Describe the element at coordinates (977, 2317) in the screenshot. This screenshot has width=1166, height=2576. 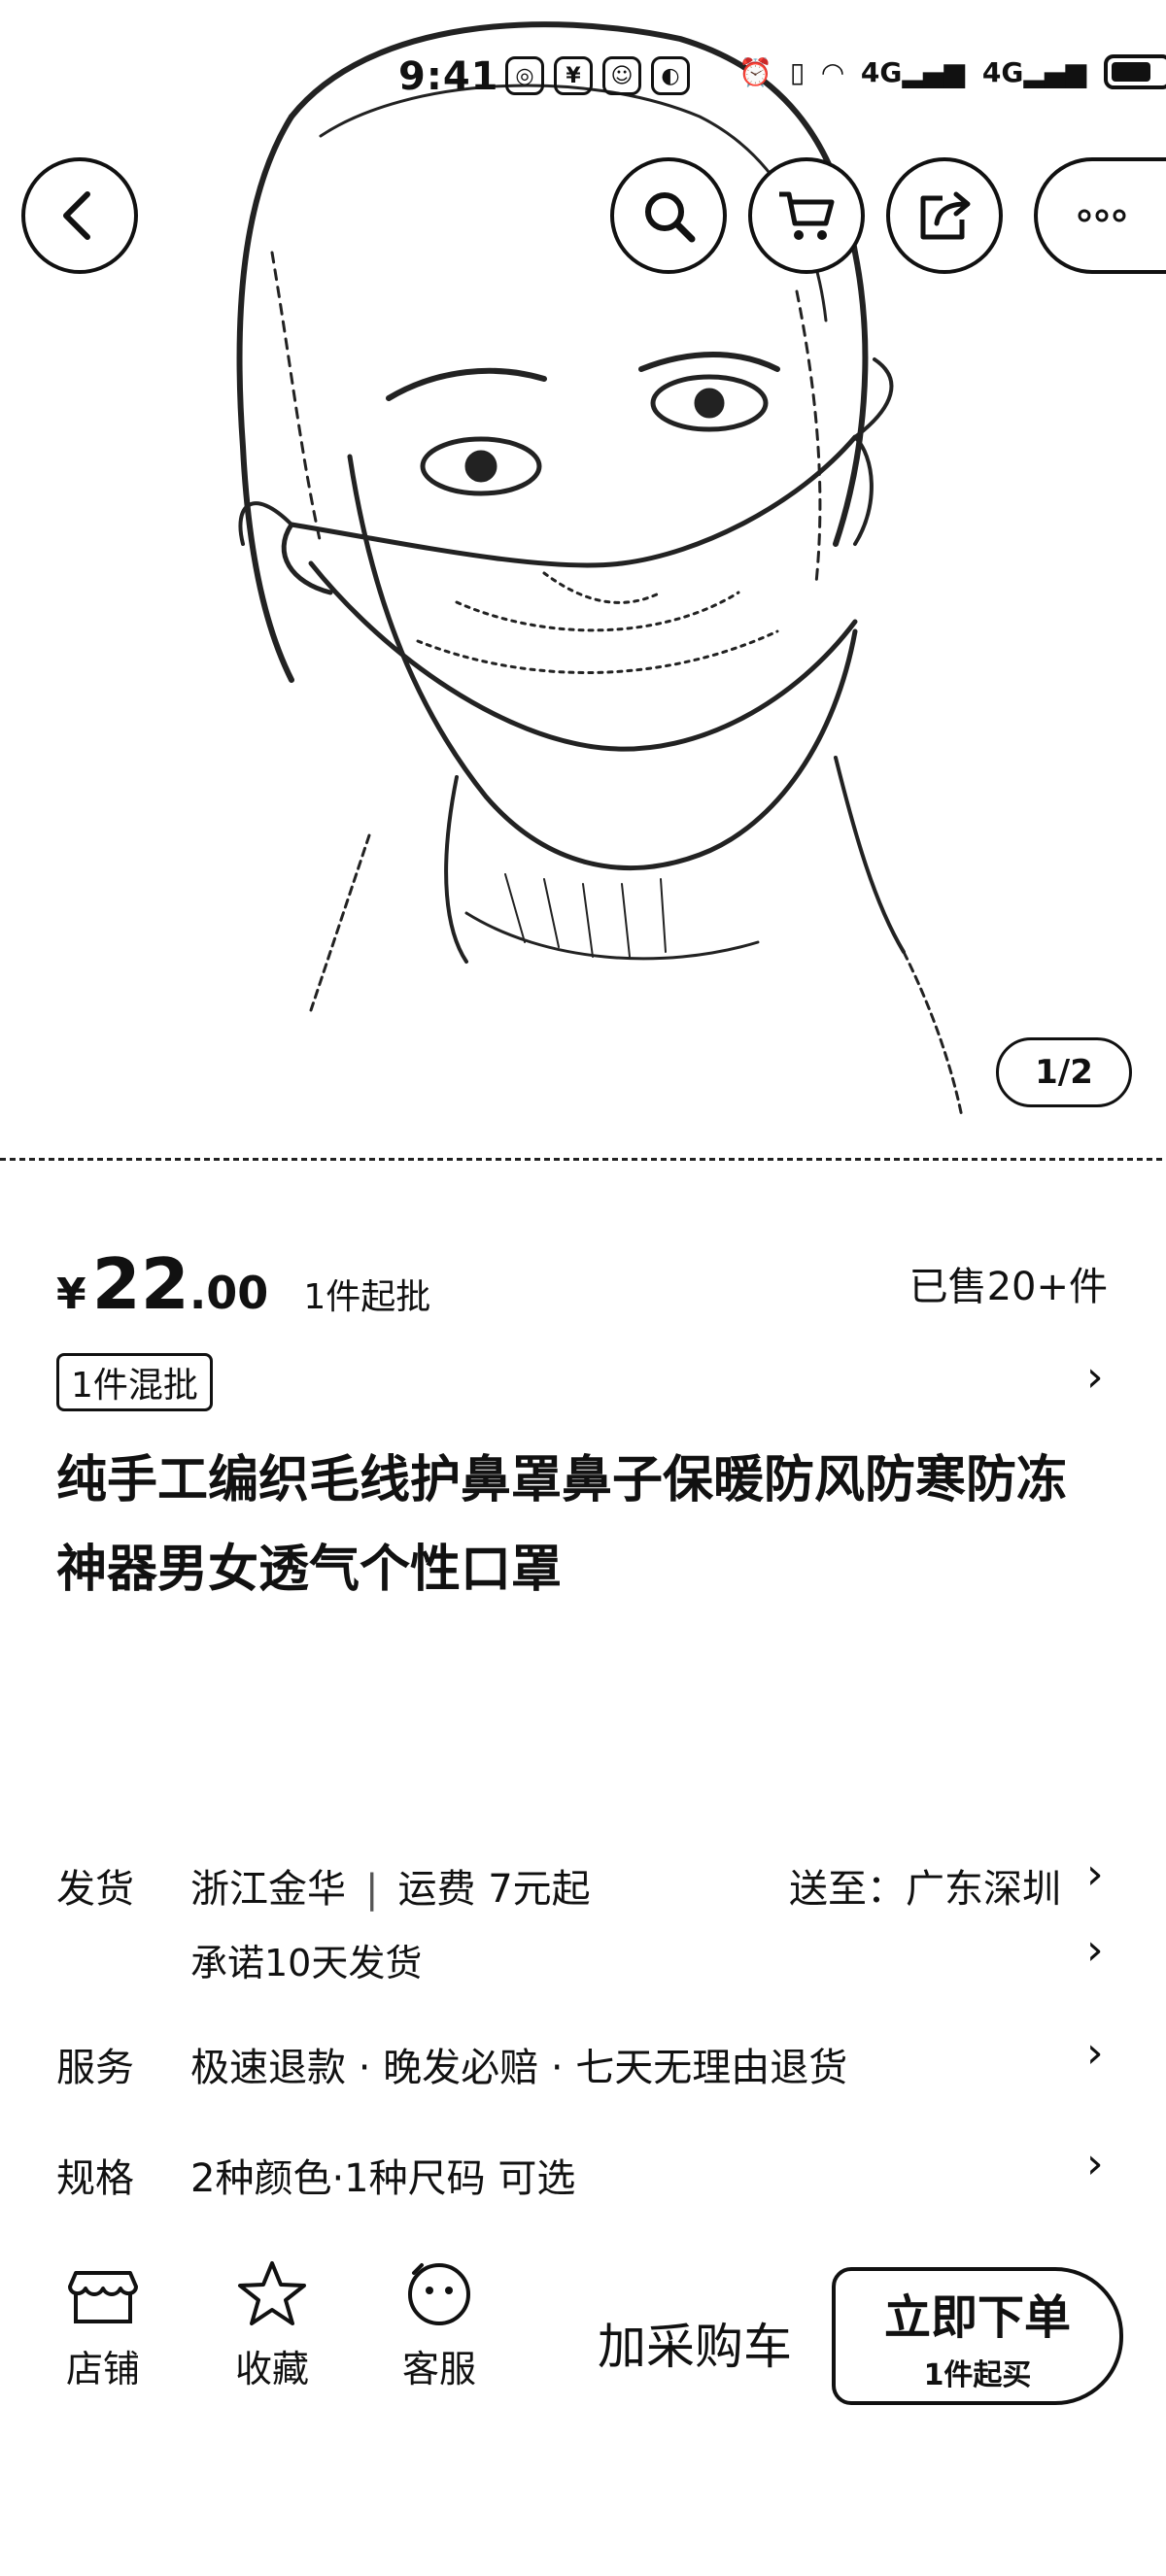
I see `buy-now-label: 立即下单` at that location.